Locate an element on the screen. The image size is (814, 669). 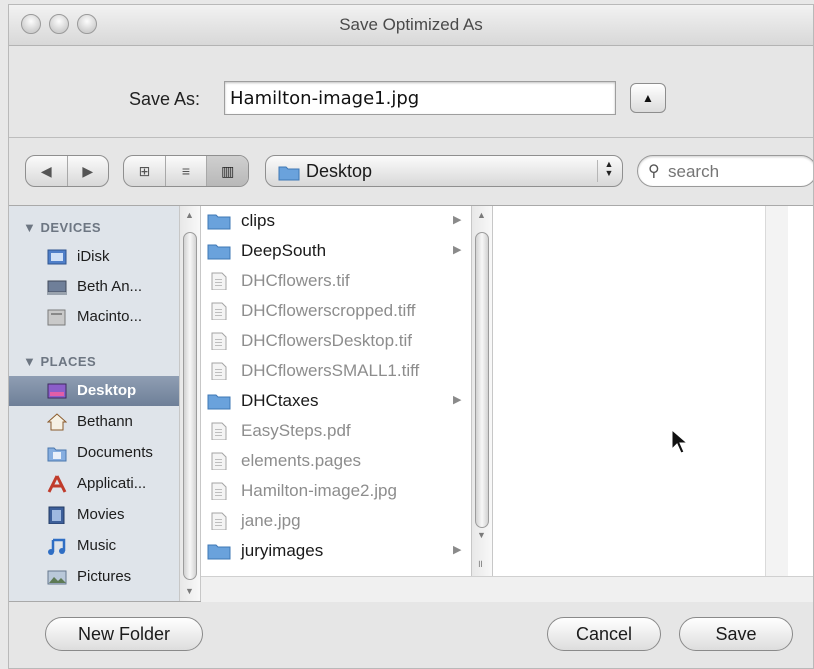
view-mode-control: ⊞ ≡ ▥ is located at coordinates (186, 171).